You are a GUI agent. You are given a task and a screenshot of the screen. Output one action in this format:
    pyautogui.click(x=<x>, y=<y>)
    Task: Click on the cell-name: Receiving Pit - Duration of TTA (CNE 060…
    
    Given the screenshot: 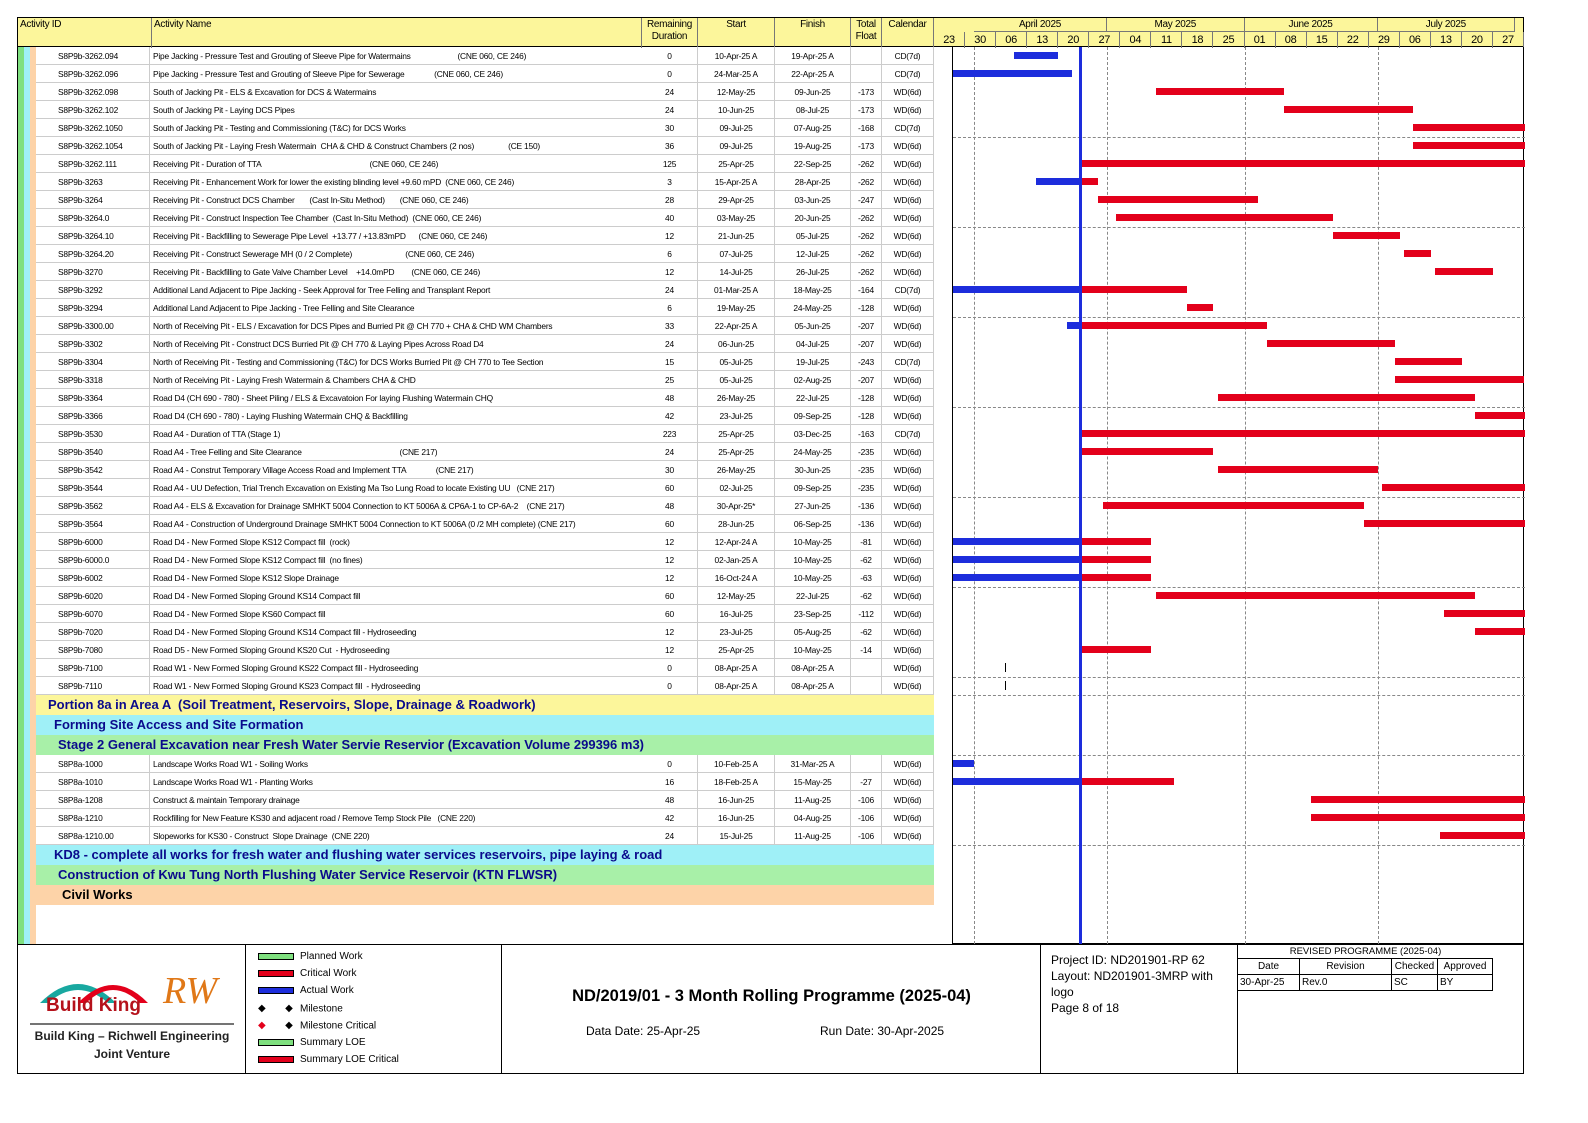 What is the action you would take?
    pyautogui.click(x=296, y=164)
    